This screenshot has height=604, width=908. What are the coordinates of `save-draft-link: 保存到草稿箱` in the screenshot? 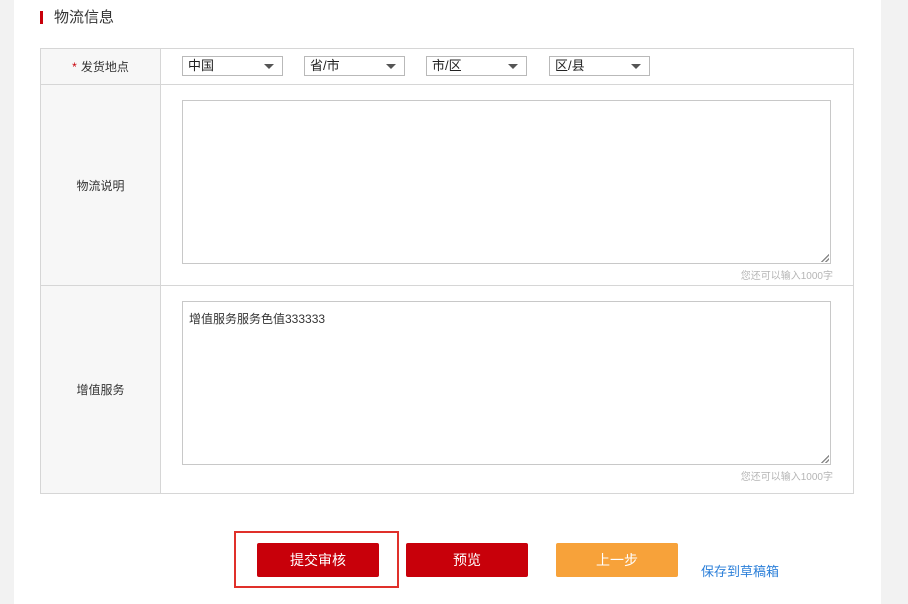 It's located at (740, 570).